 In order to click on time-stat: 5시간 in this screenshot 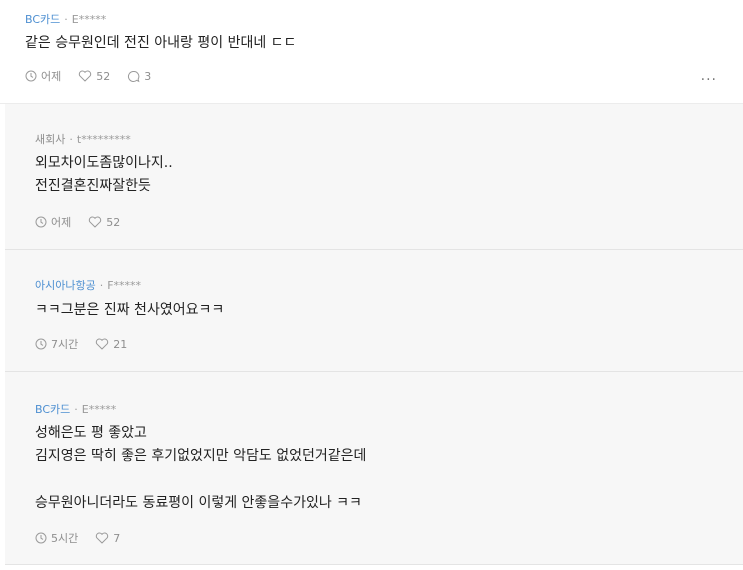, I will do `click(56, 538)`.